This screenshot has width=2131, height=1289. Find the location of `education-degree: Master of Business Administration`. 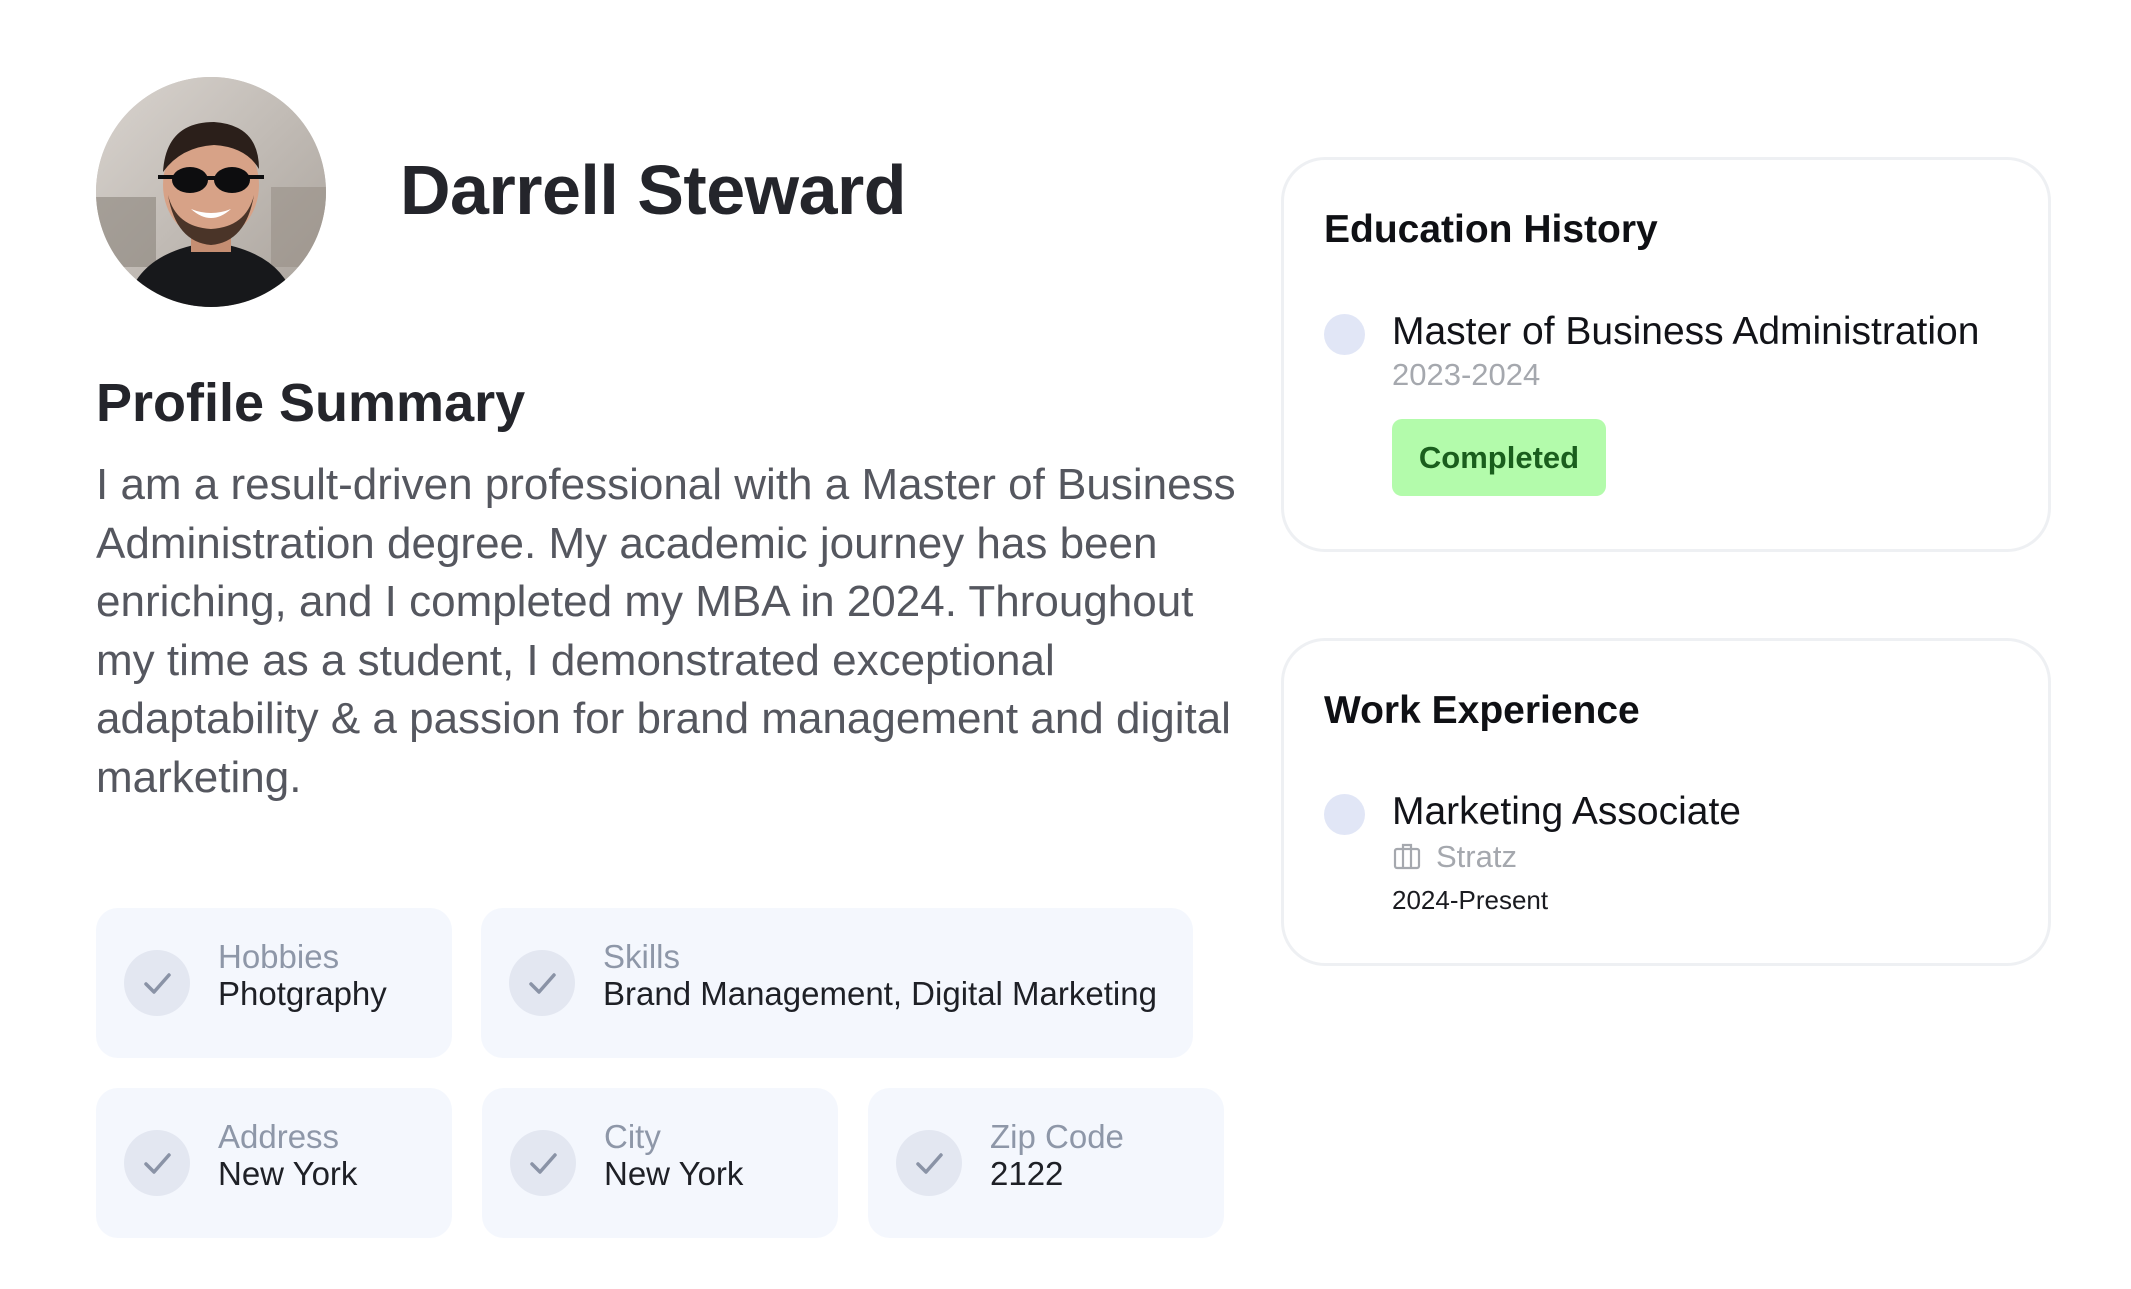

education-degree: Master of Business Administration is located at coordinates (1686, 331).